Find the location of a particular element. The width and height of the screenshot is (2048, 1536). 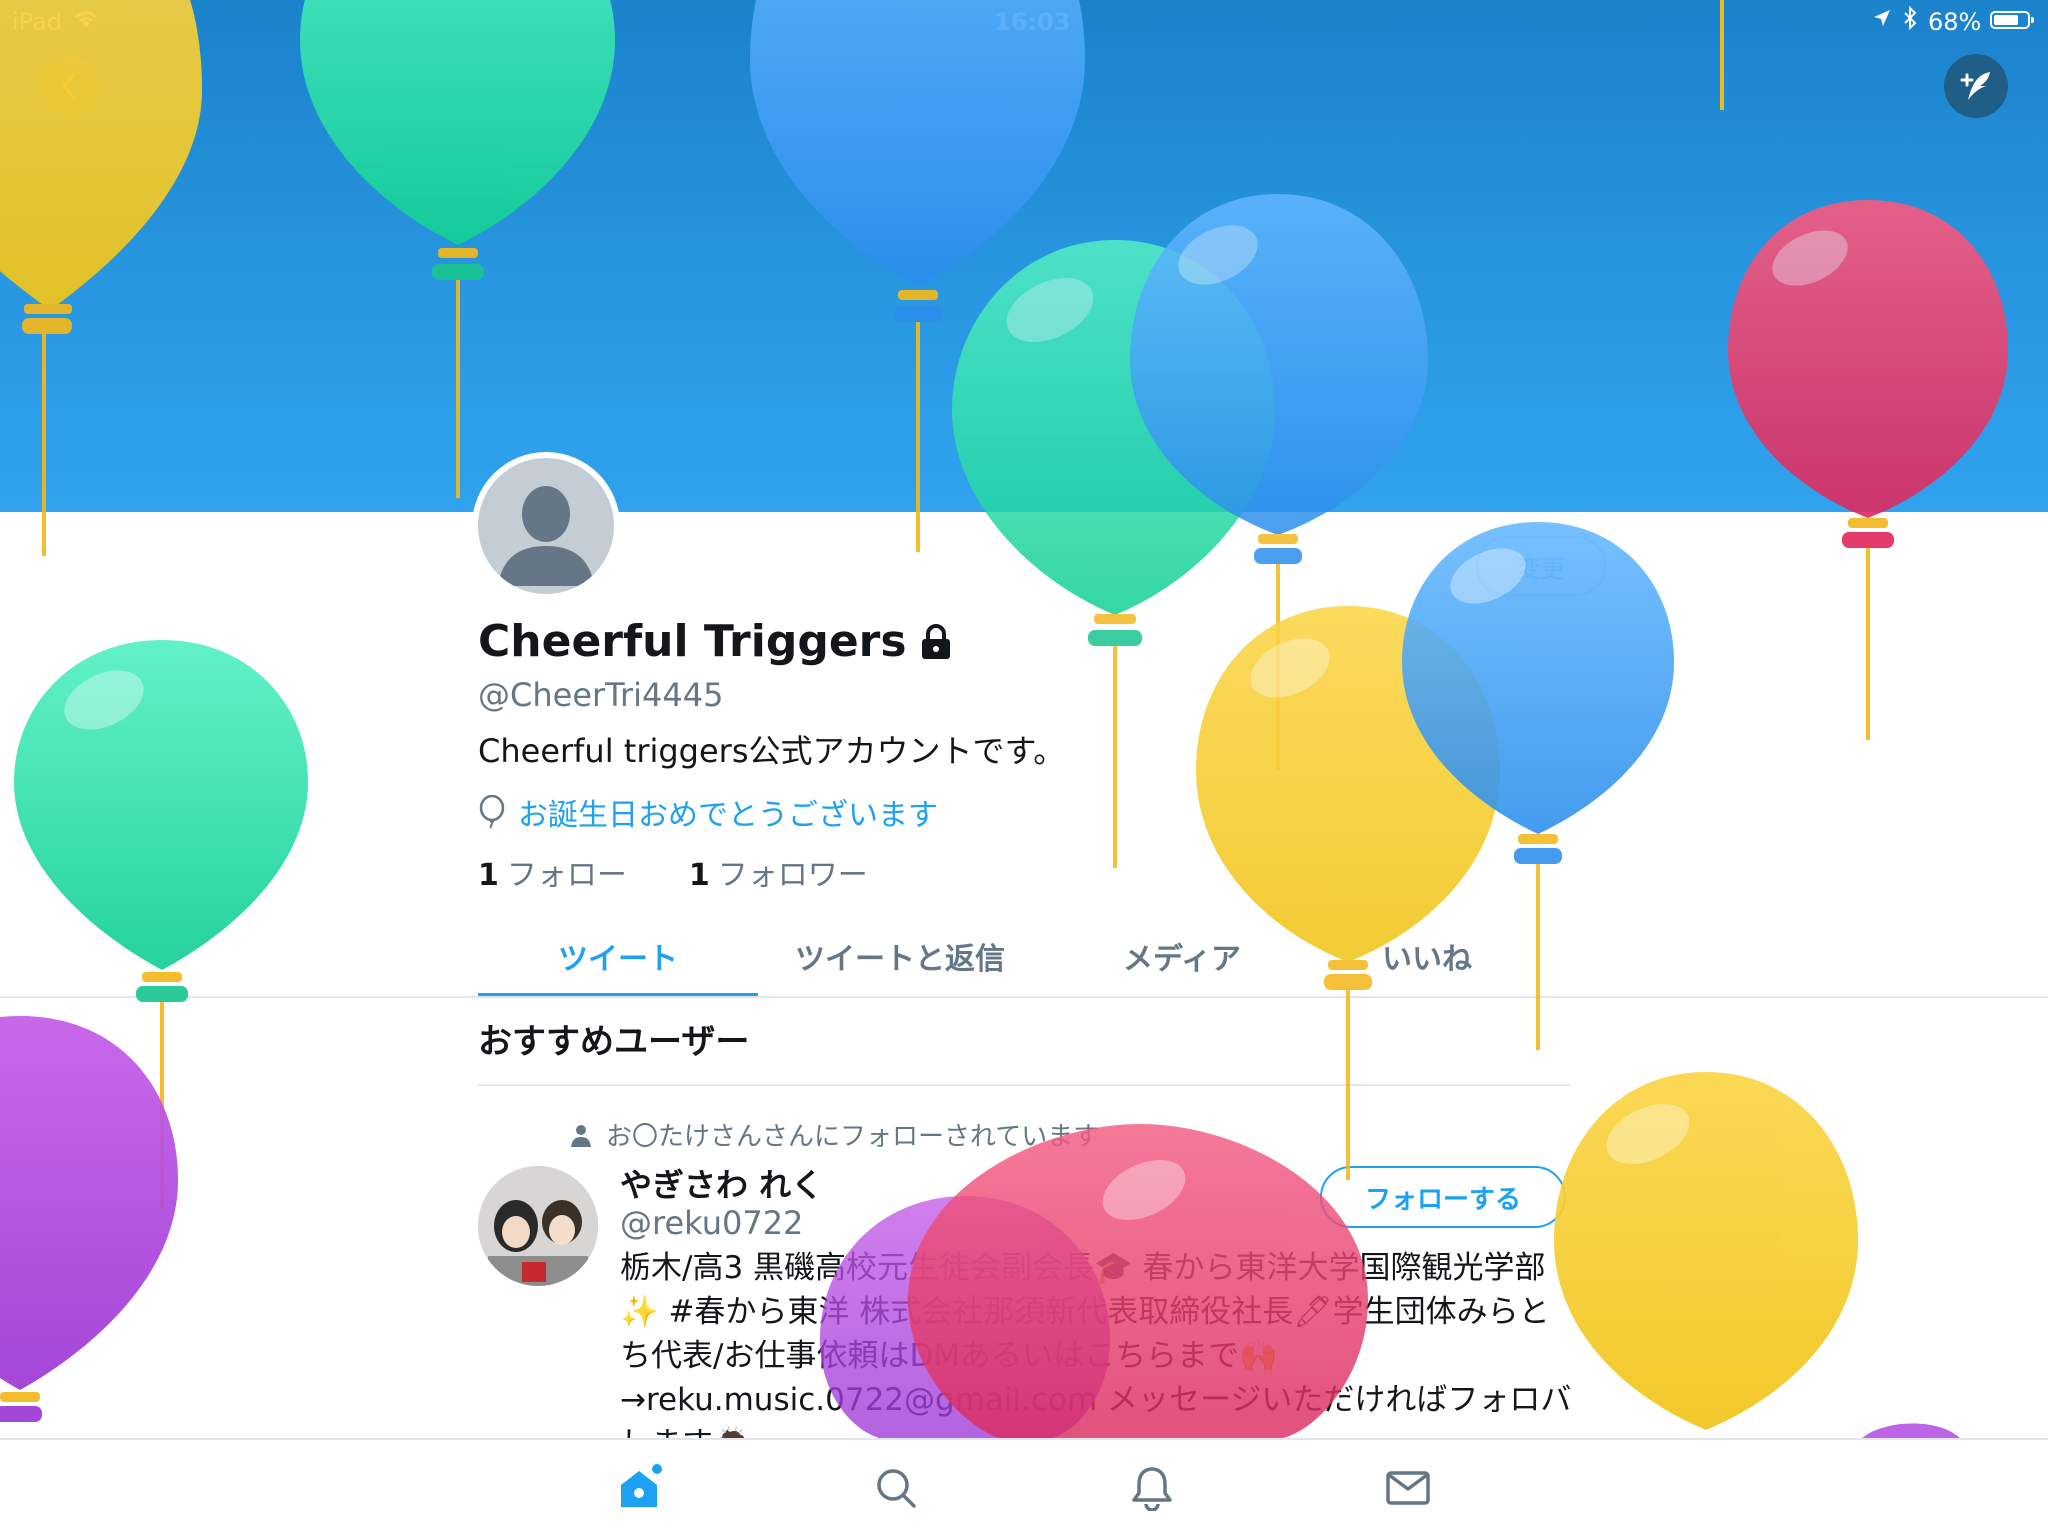

suggestions-title: おすすめユーザー is located at coordinates (614, 1042).